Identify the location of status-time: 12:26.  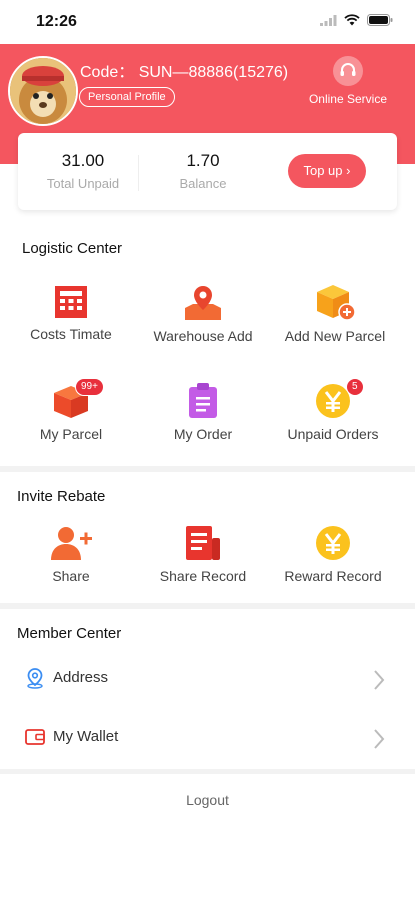
(56, 21).